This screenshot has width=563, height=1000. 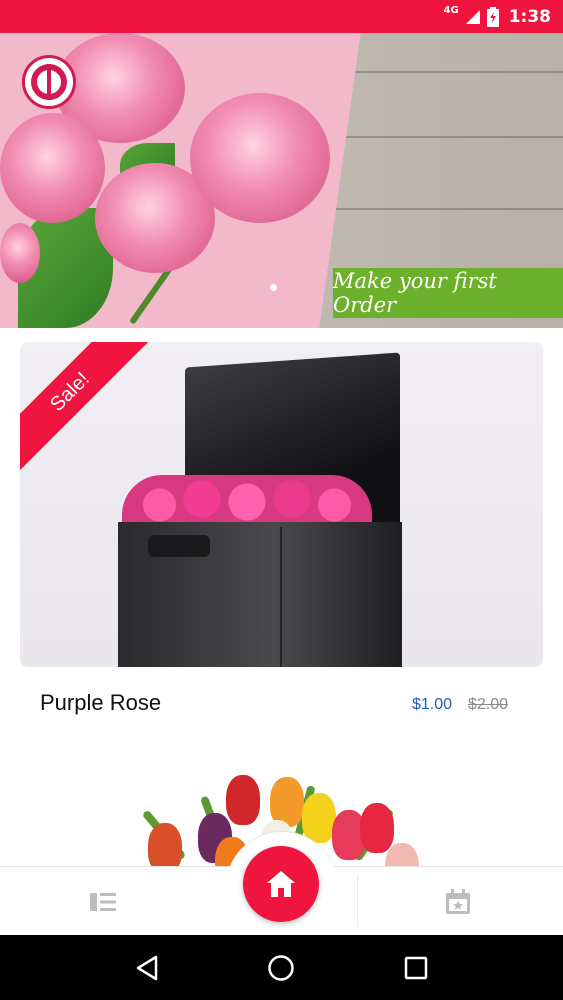 I want to click on cta-text: Make your first Order, so click(x=415, y=293).